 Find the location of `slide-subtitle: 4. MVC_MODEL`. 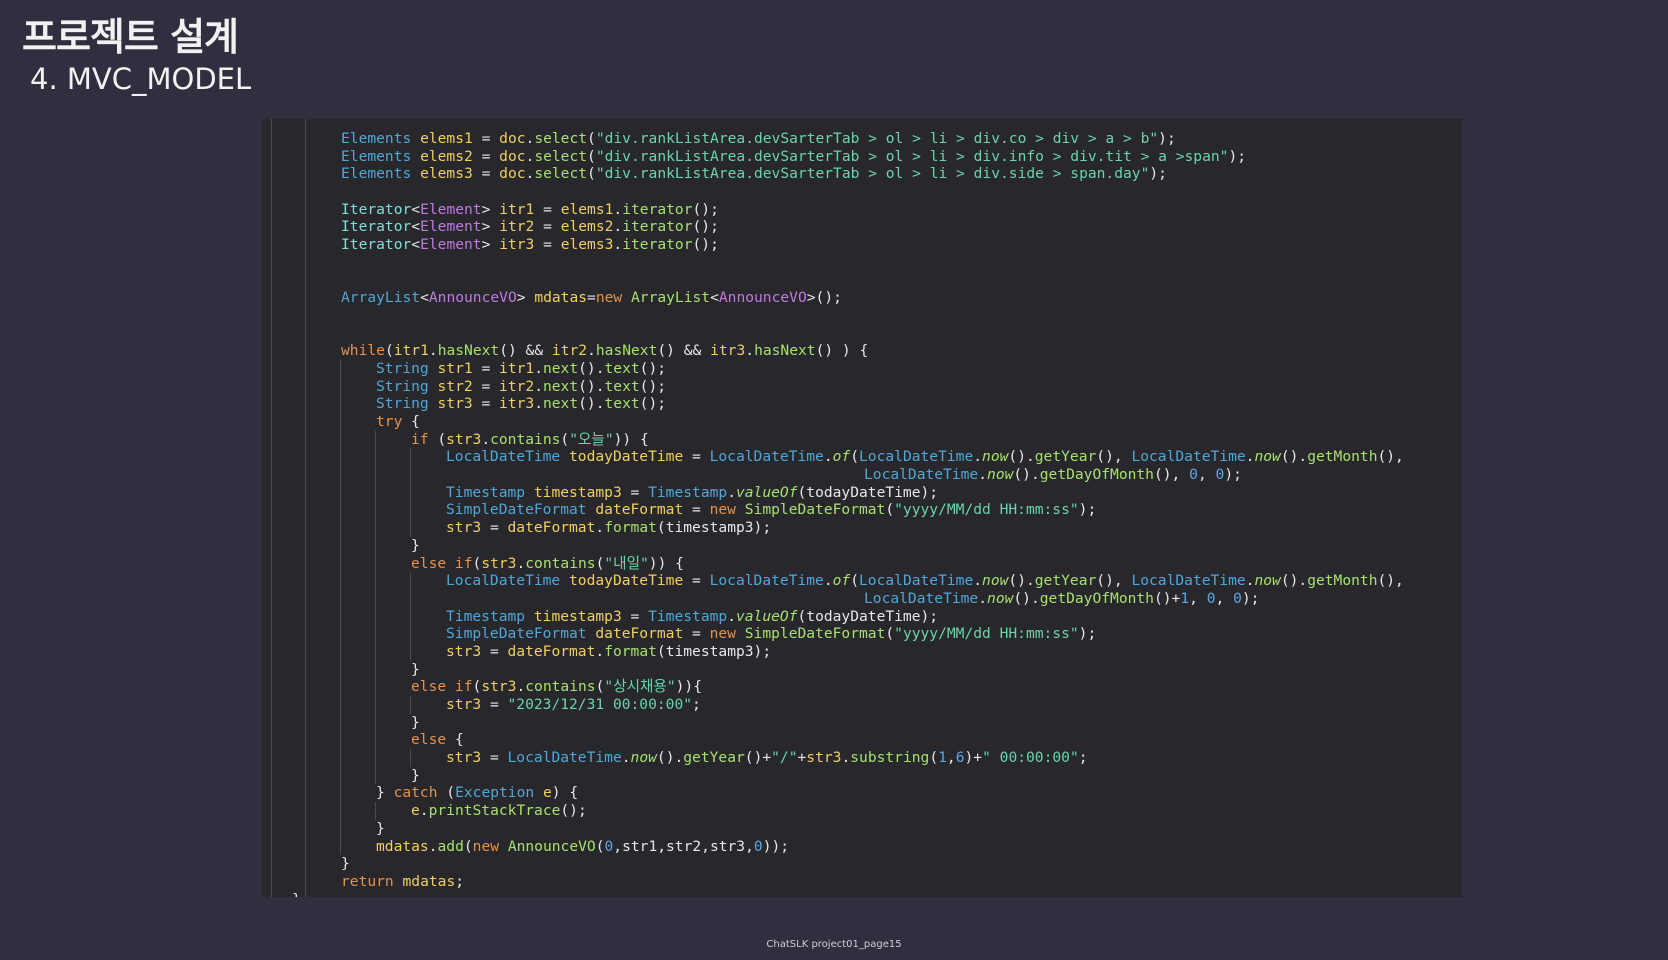

slide-subtitle: 4. MVC_MODEL is located at coordinates (141, 79).